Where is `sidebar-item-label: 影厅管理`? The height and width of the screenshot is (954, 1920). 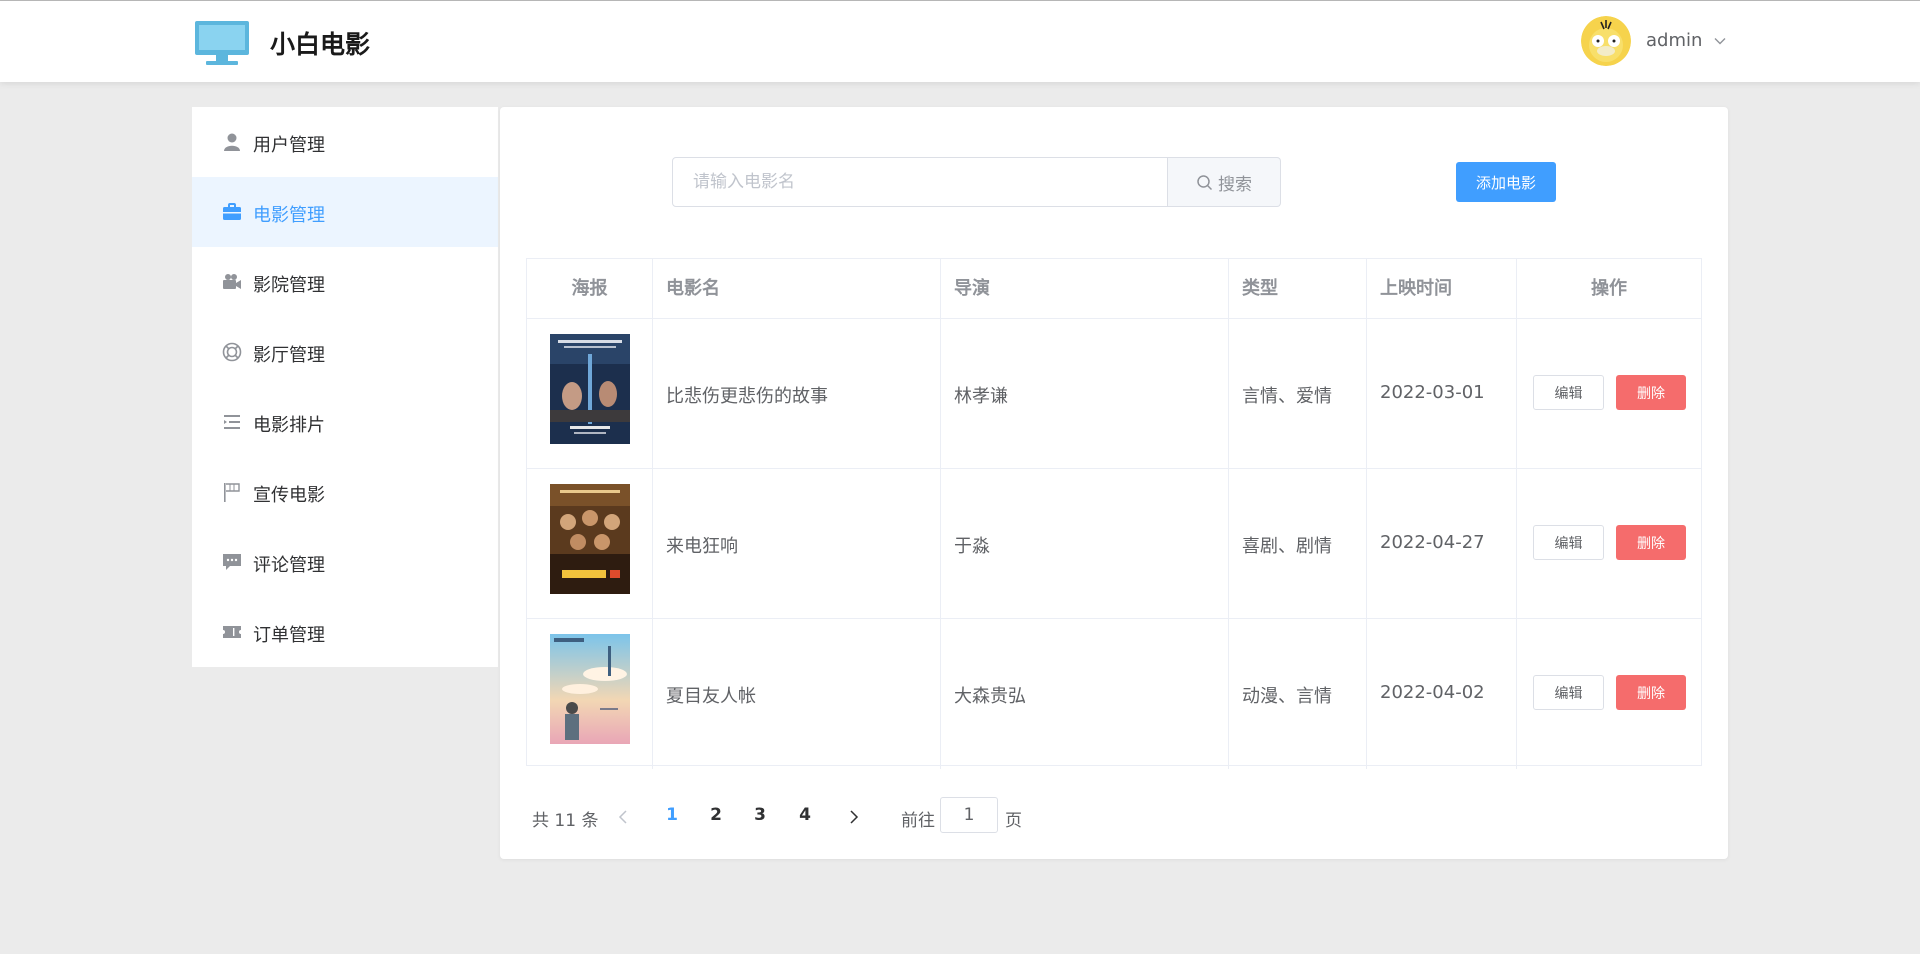 sidebar-item-label: 影厅管理 is located at coordinates (289, 355).